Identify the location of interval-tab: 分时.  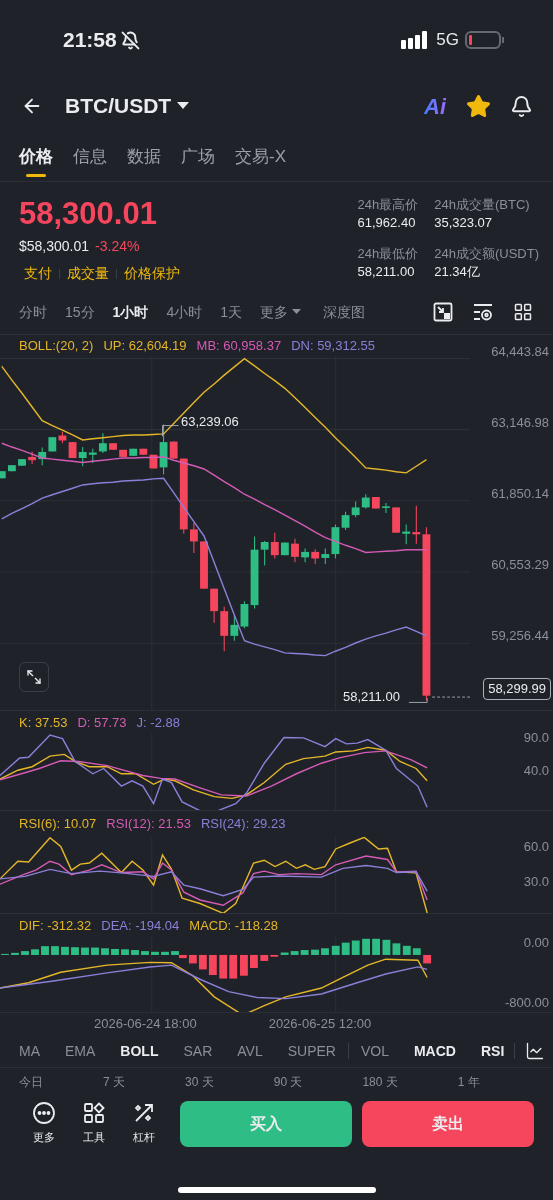
(33, 312).